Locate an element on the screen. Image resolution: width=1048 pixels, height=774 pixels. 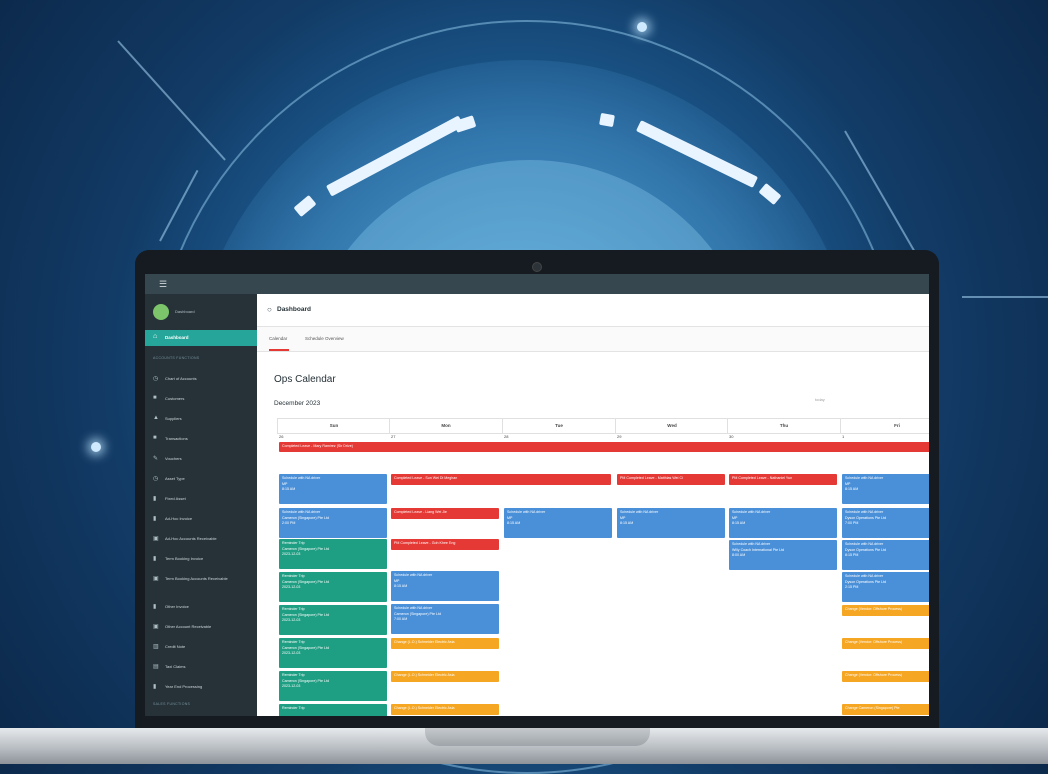
event-text: Change (L.O.) Schneider Electric Asia is located at coordinates (424, 675).